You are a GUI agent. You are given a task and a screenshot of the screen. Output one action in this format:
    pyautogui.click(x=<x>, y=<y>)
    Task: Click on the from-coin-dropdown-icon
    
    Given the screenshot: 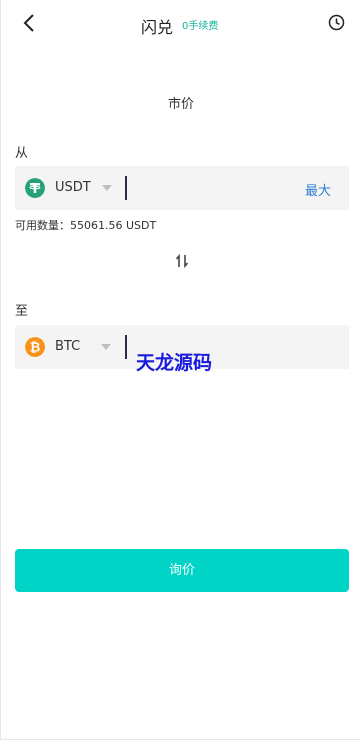 What is the action you would take?
    pyautogui.click(x=107, y=188)
    